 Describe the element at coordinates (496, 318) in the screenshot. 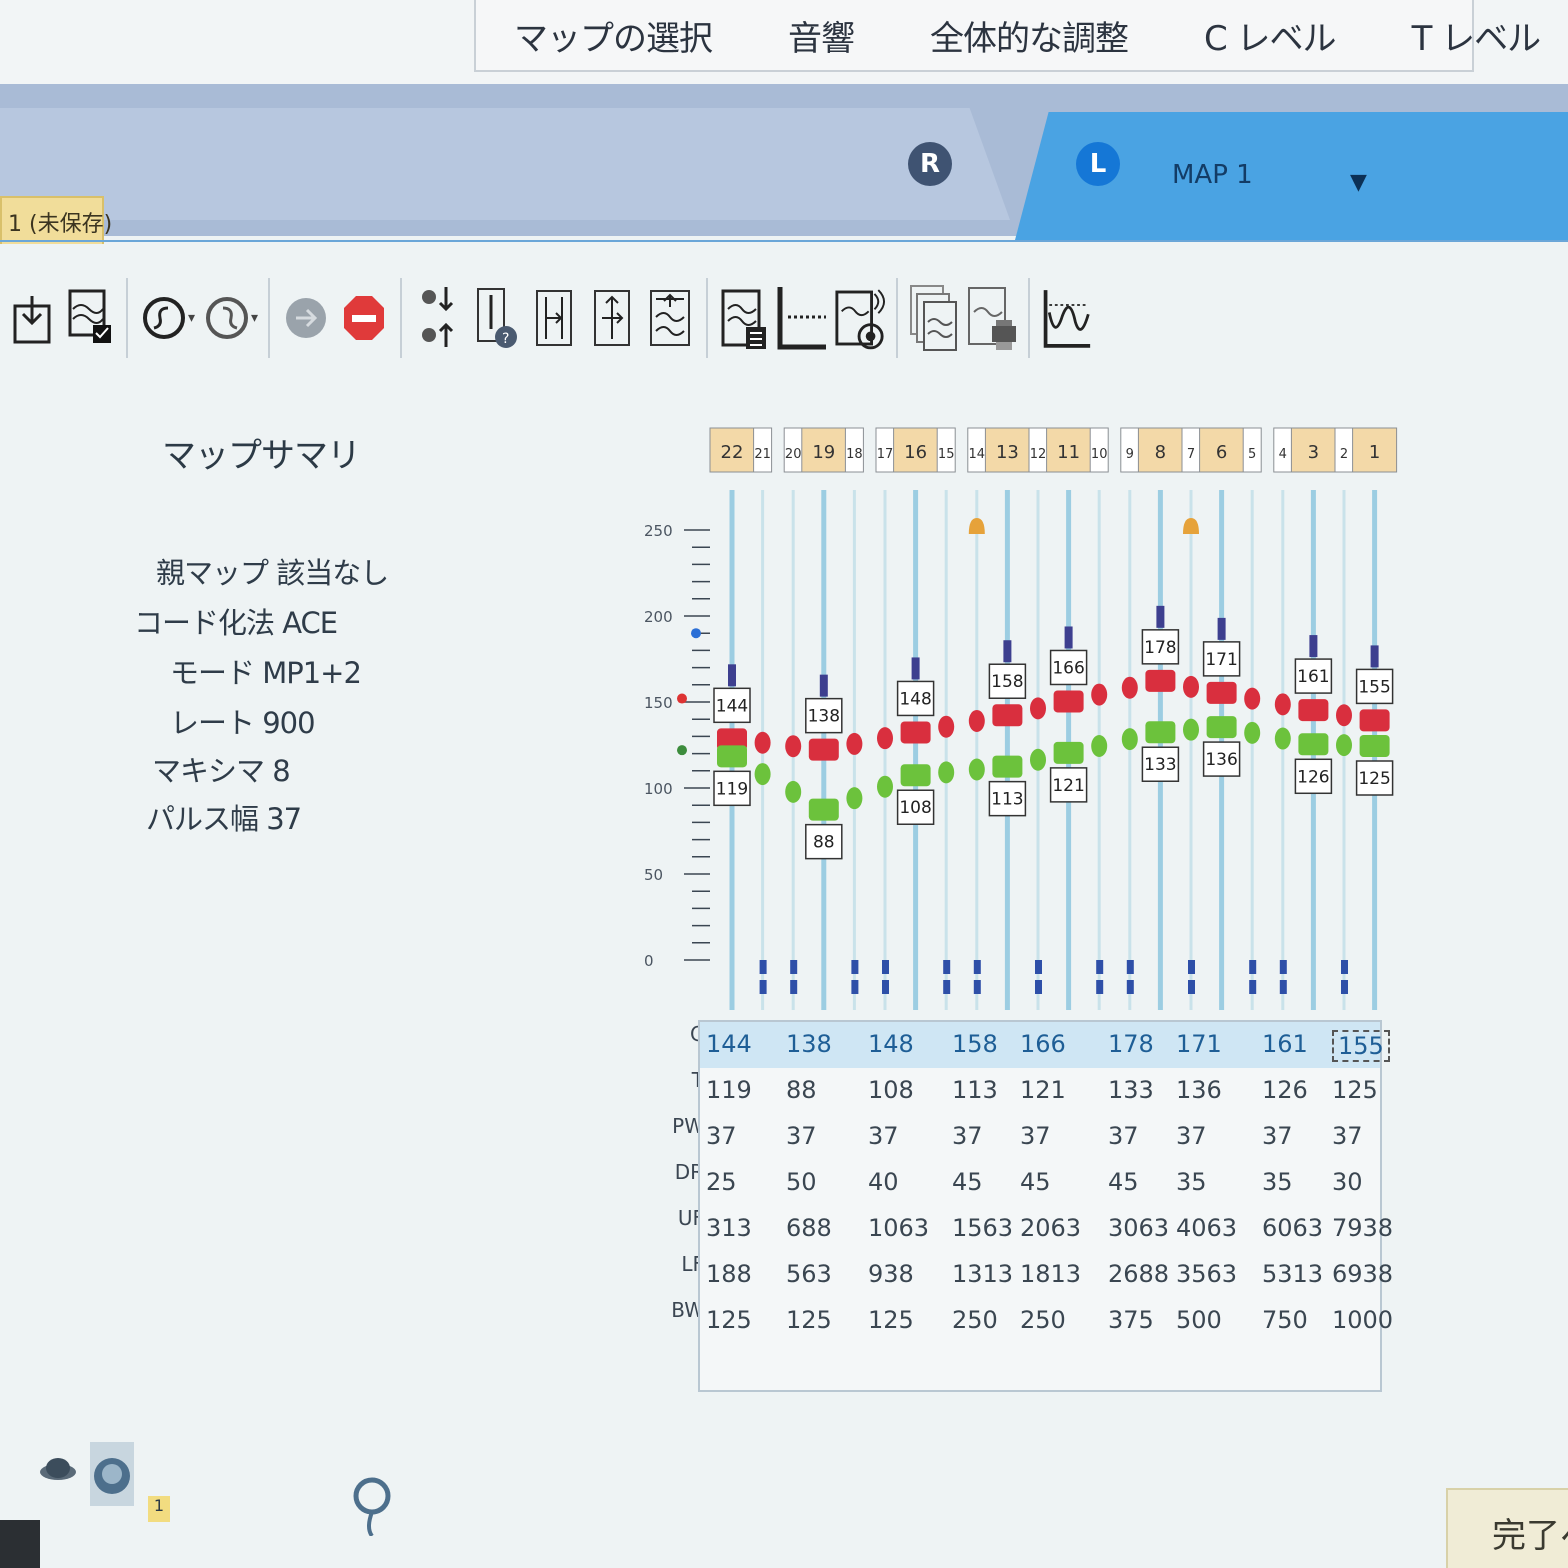

I see `level-info-icon: ?` at that location.